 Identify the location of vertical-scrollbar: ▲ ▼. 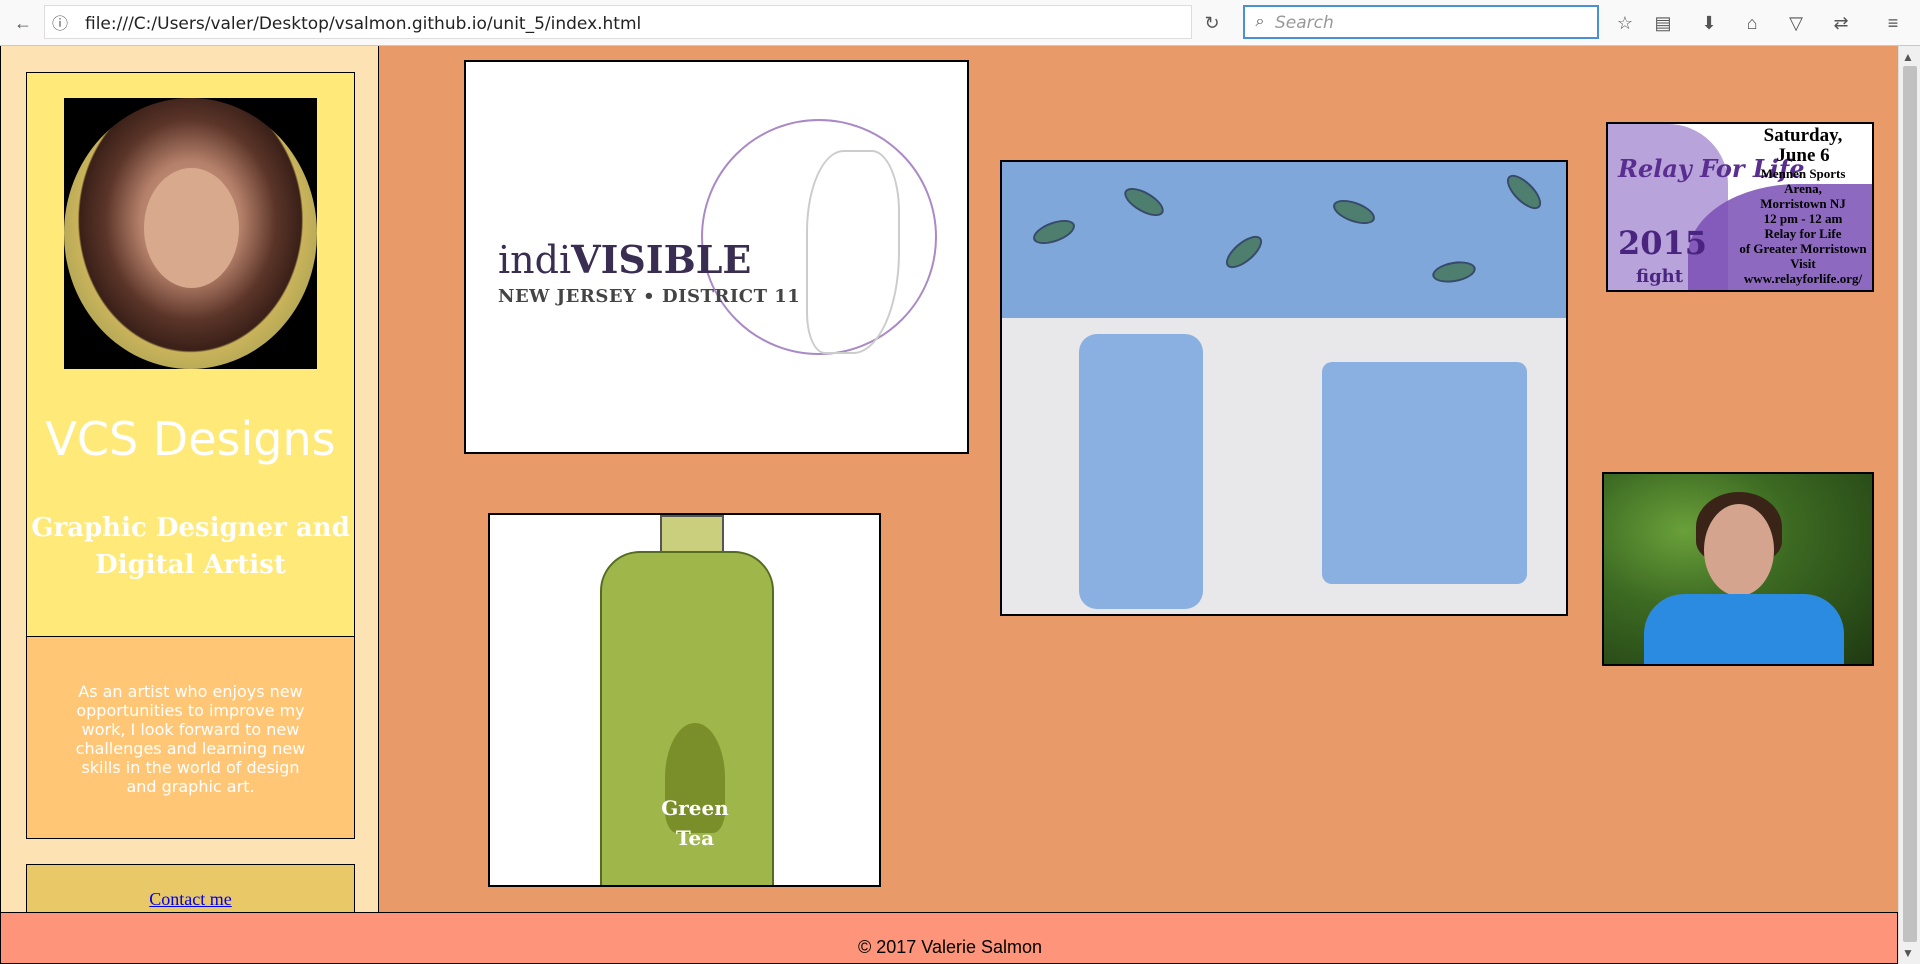
(1909, 505).